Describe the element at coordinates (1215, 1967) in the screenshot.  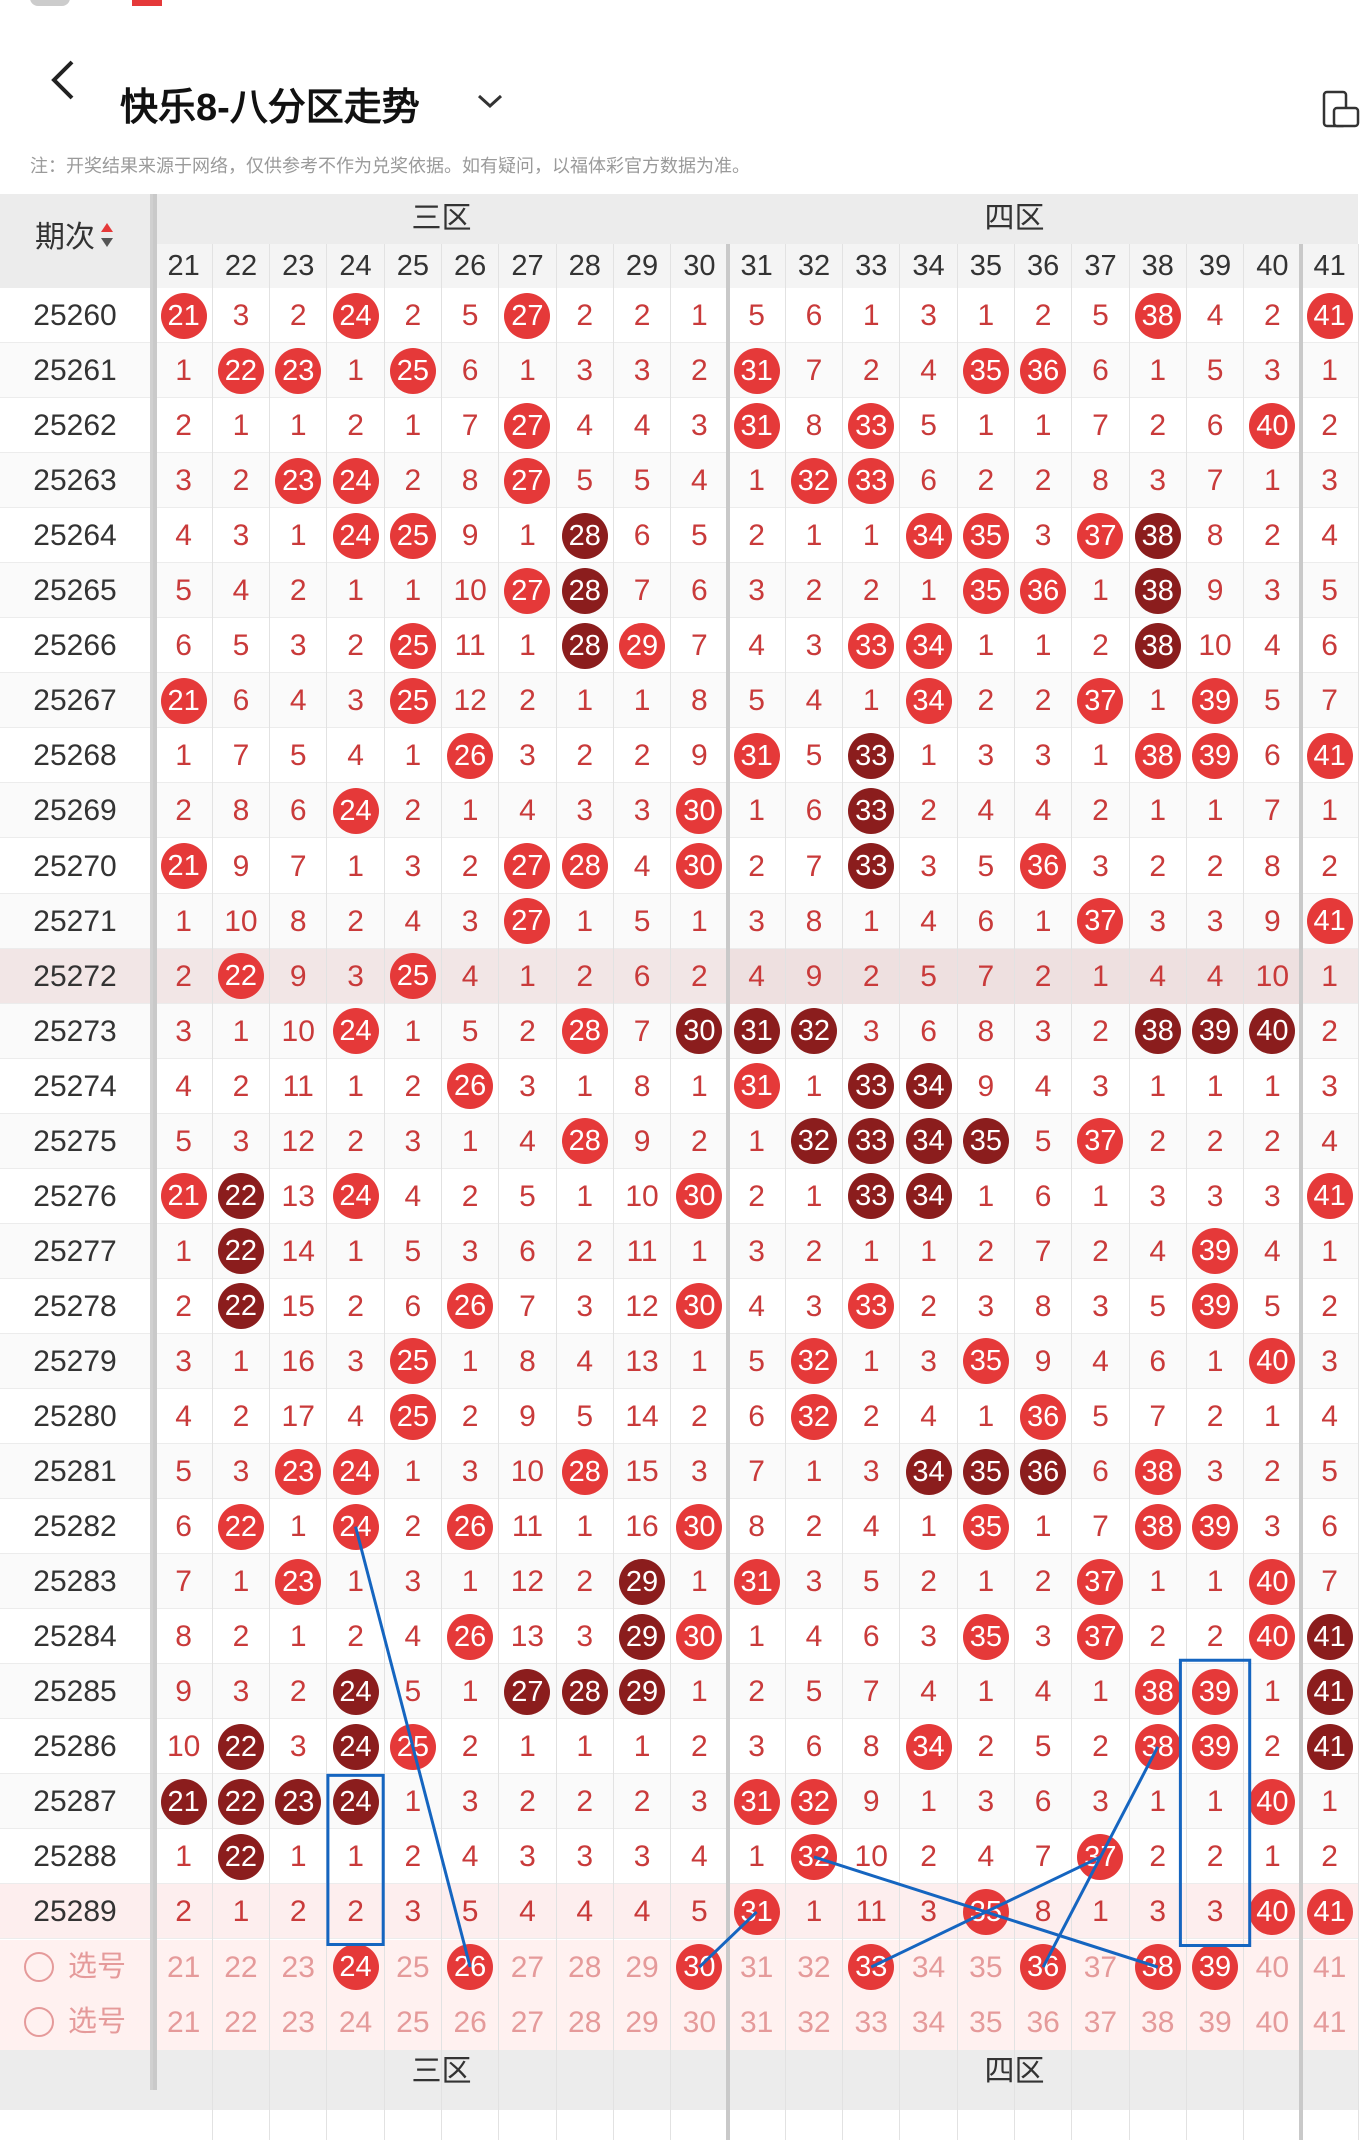
I see `selected-pick-ball: 39` at that location.